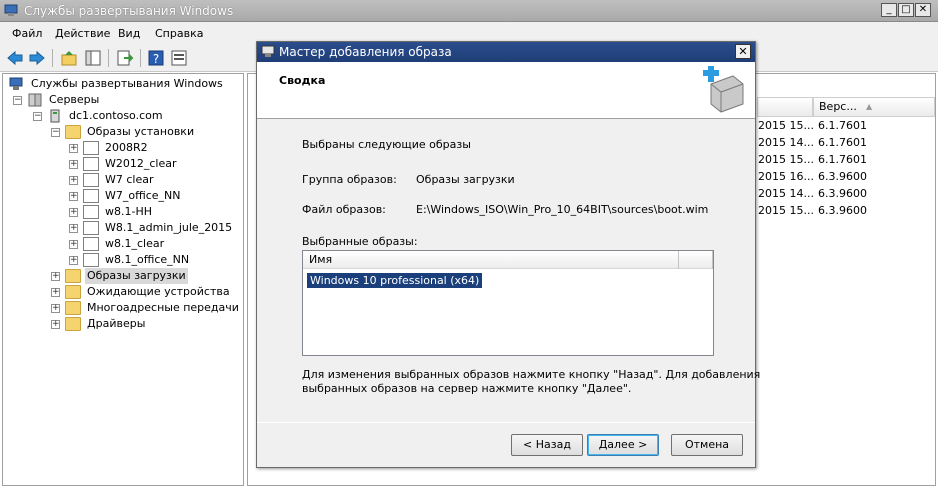  I want to click on drivers-icon, so click(73, 324).